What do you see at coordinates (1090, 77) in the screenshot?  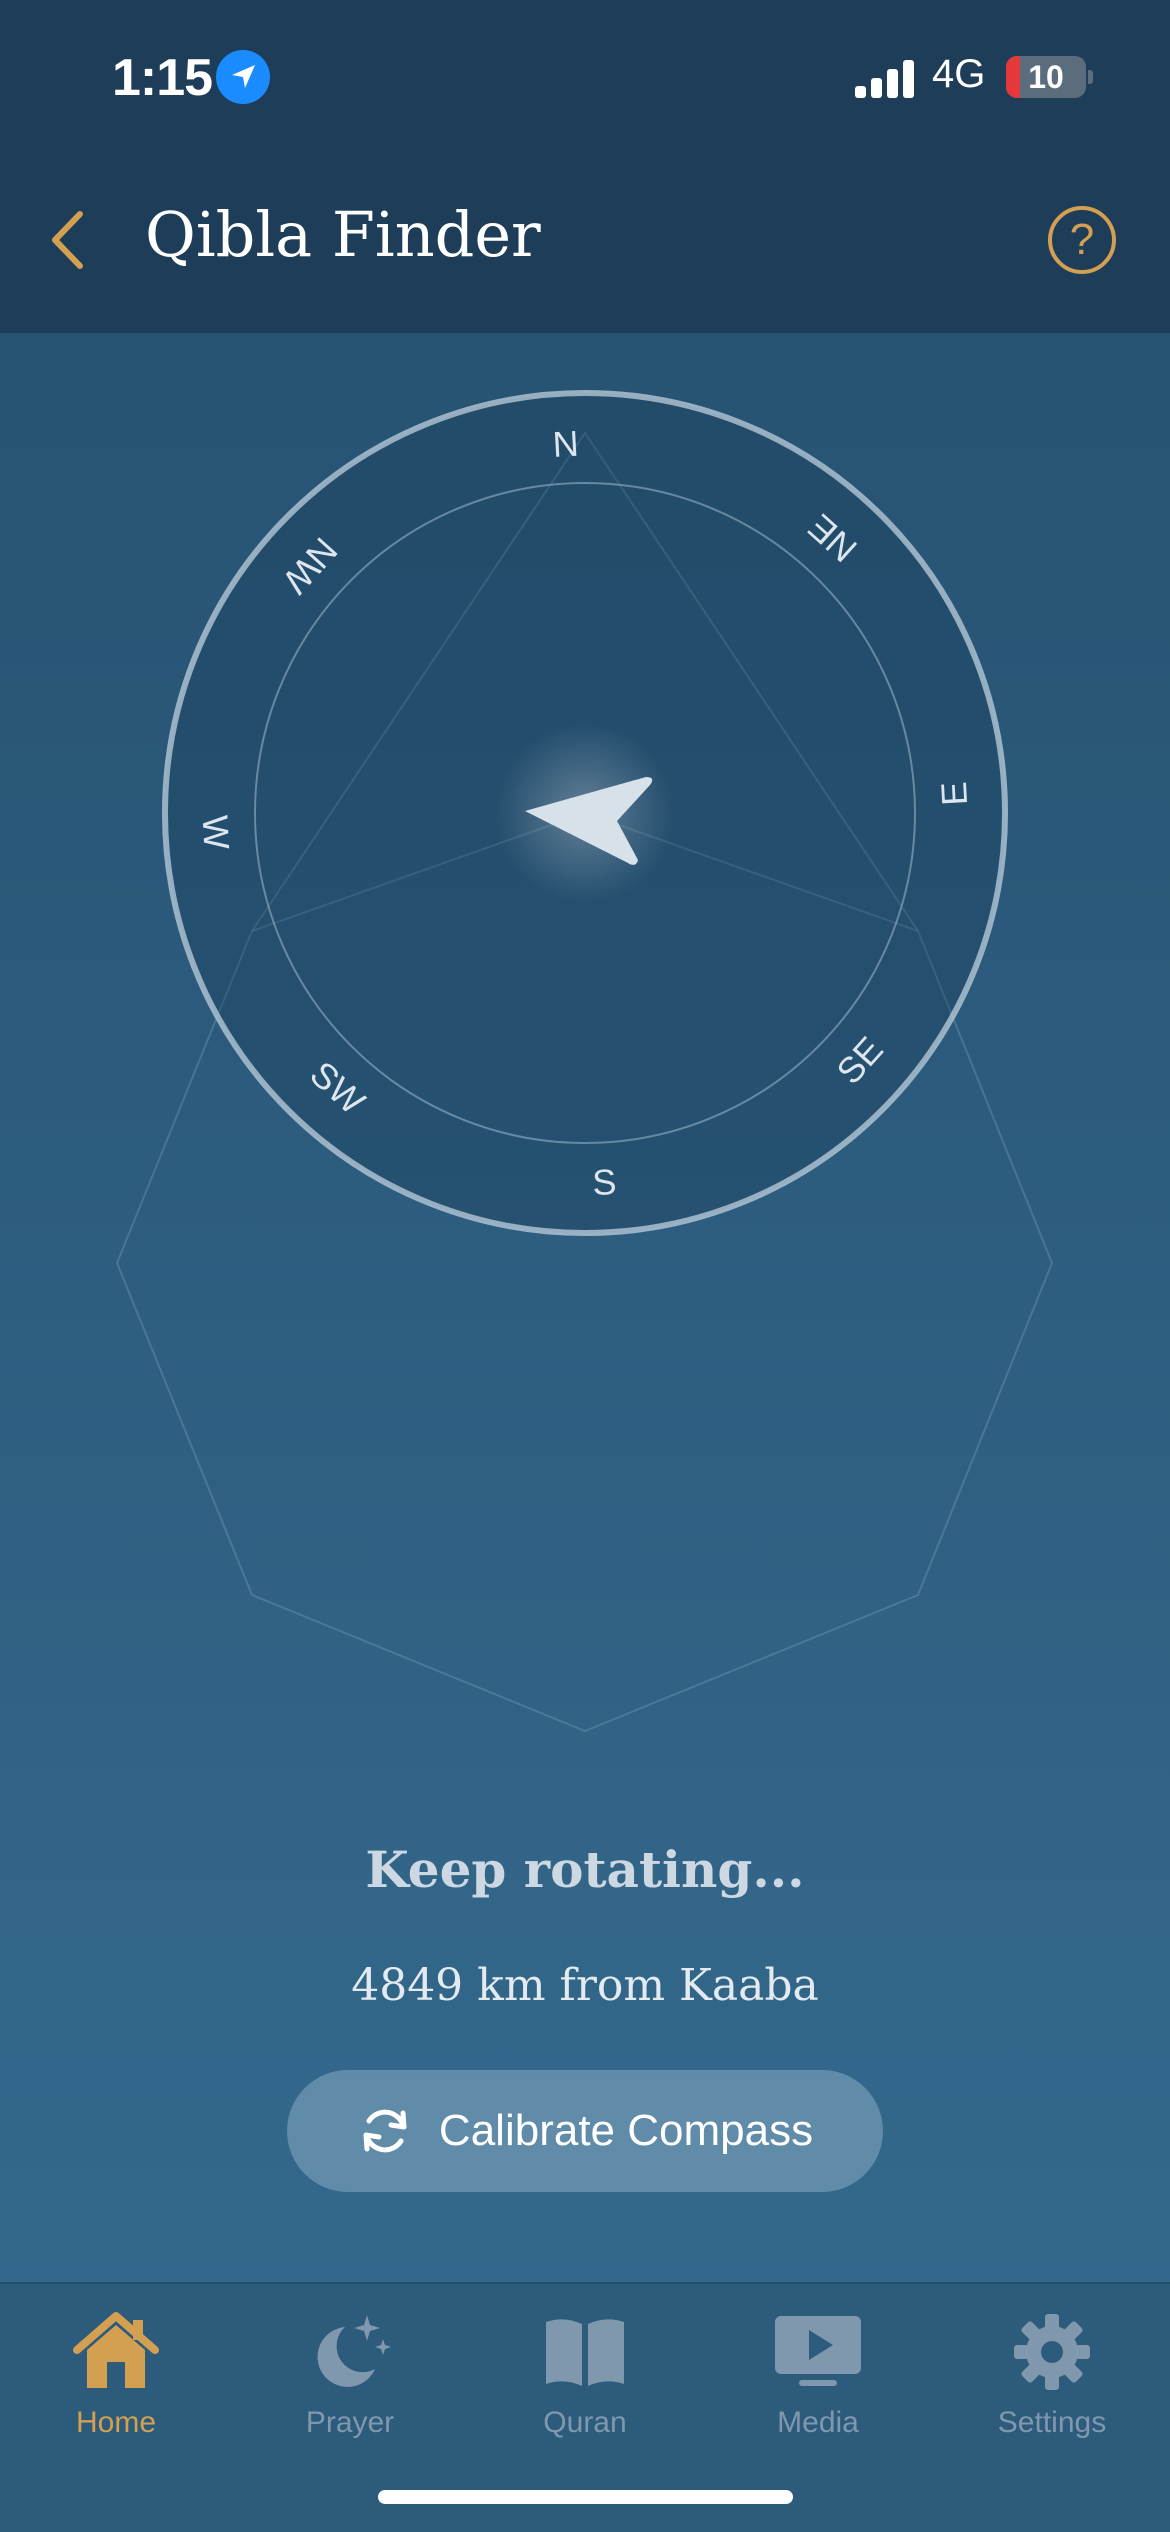 I see `battery-cap` at bounding box center [1090, 77].